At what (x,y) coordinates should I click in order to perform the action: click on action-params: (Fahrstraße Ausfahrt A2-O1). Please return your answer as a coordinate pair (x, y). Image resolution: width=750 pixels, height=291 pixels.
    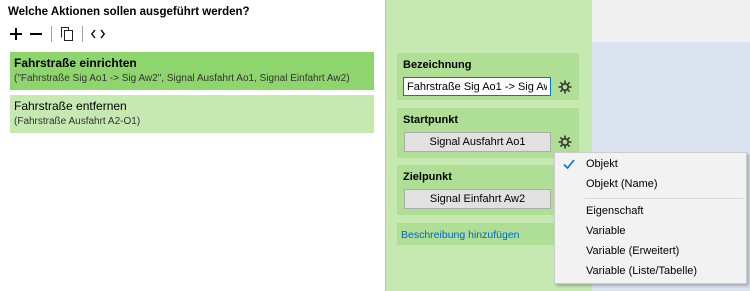
    Looking at the image, I should click on (77, 121).